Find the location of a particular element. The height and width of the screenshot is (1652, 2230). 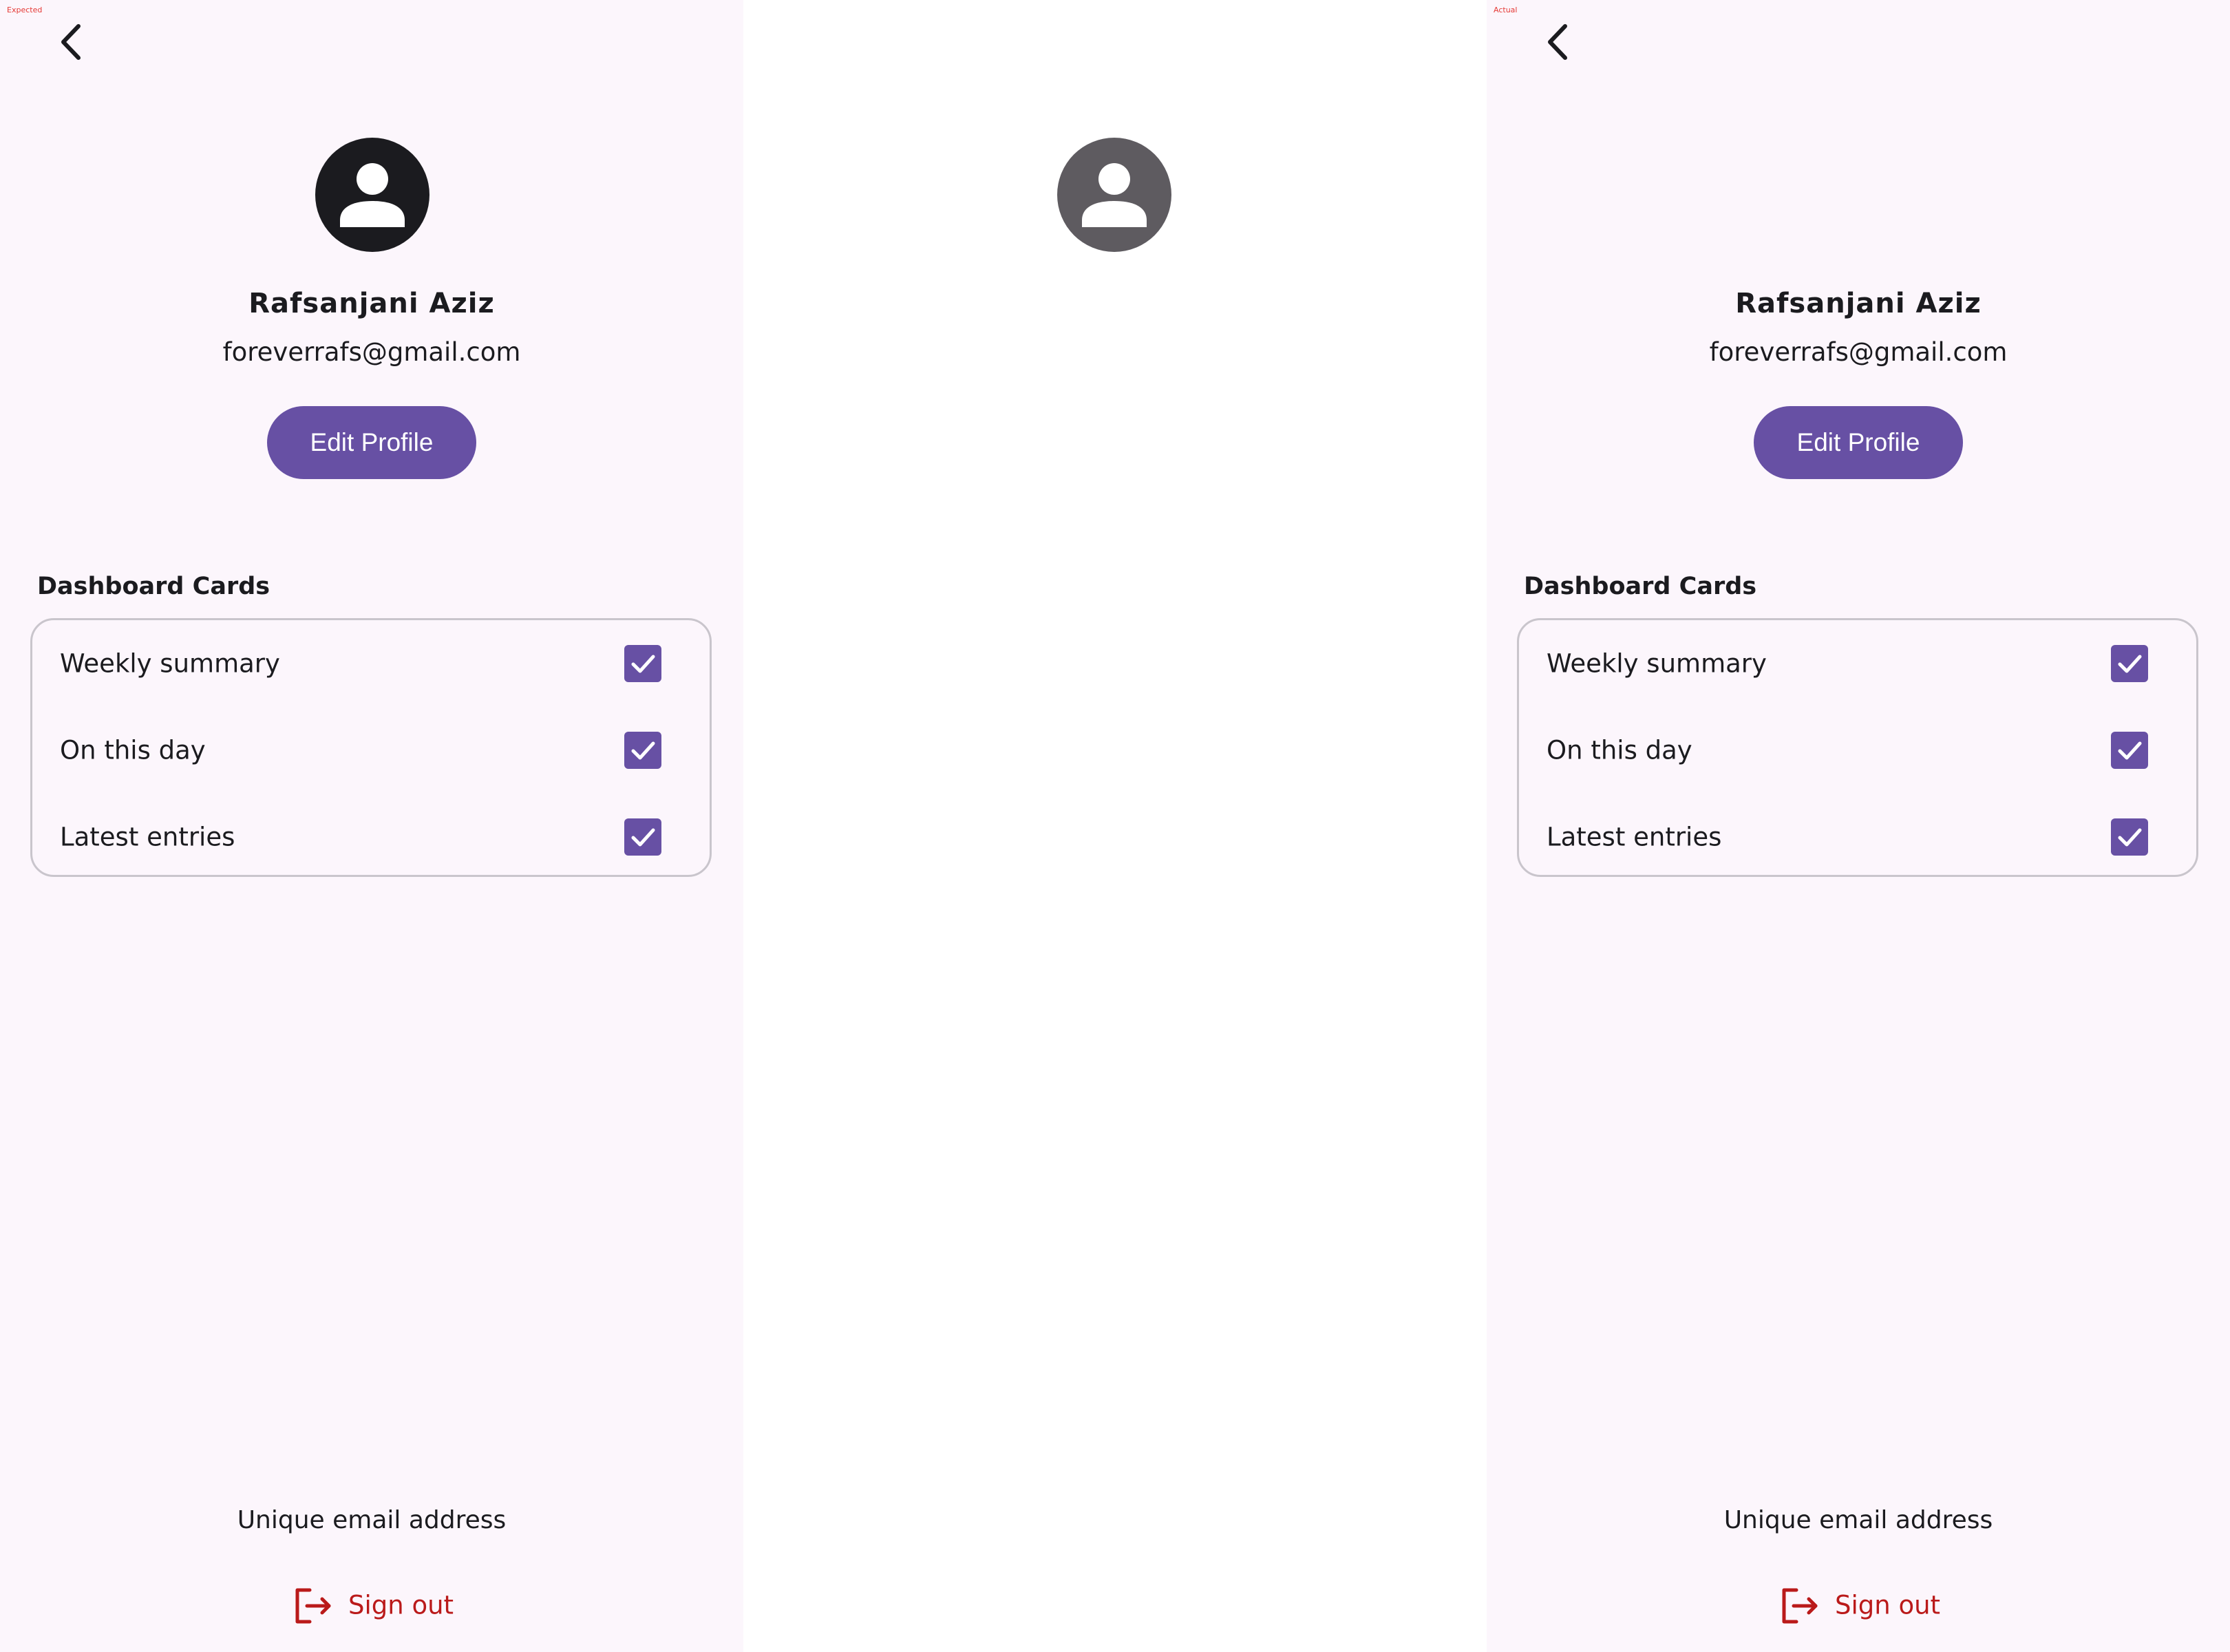

diff-avatar is located at coordinates (1114, 195).